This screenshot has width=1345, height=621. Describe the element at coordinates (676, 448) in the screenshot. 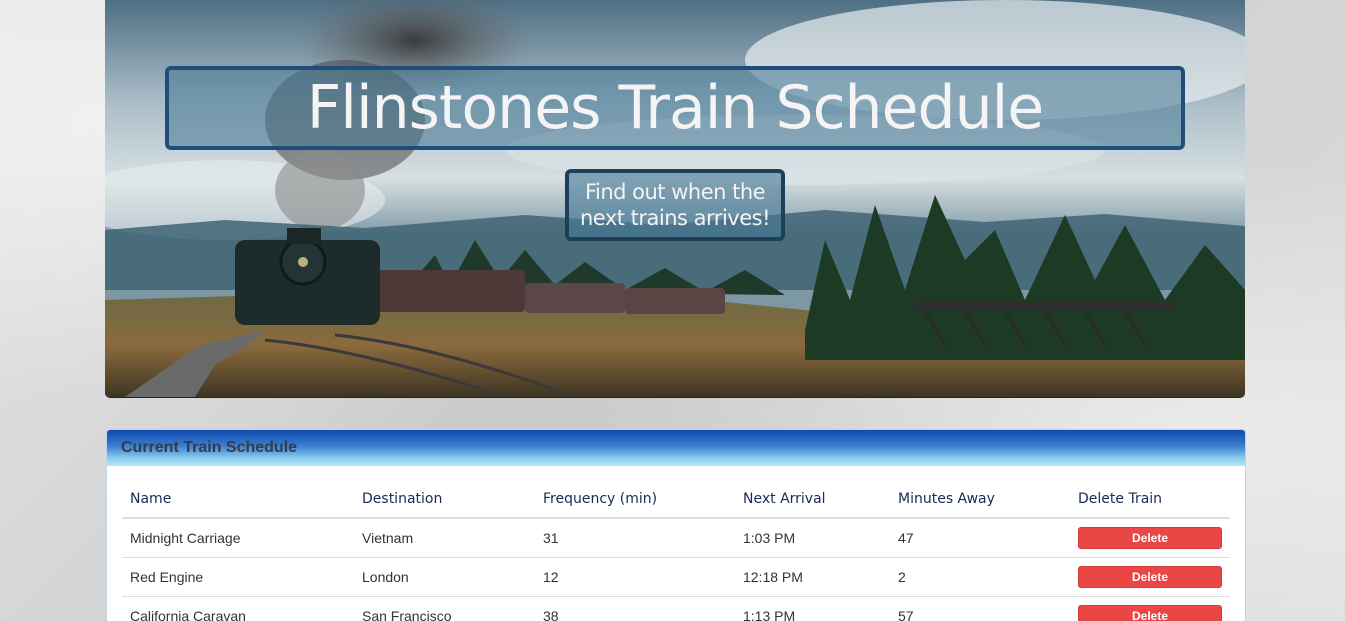

I see `schedule-panel-heading: Current Train Schedule` at that location.